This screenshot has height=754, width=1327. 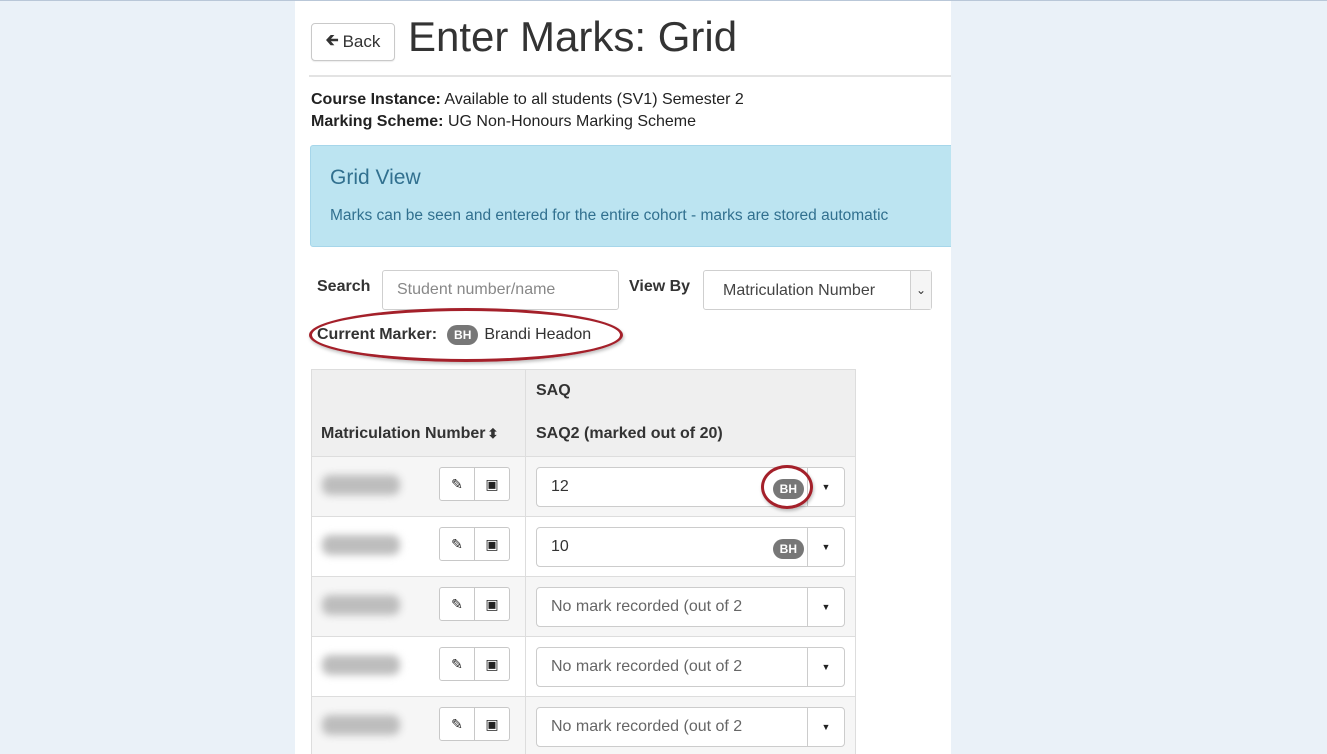 What do you see at coordinates (492, 433) in the screenshot?
I see `sort-icon: ⬍` at bounding box center [492, 433].